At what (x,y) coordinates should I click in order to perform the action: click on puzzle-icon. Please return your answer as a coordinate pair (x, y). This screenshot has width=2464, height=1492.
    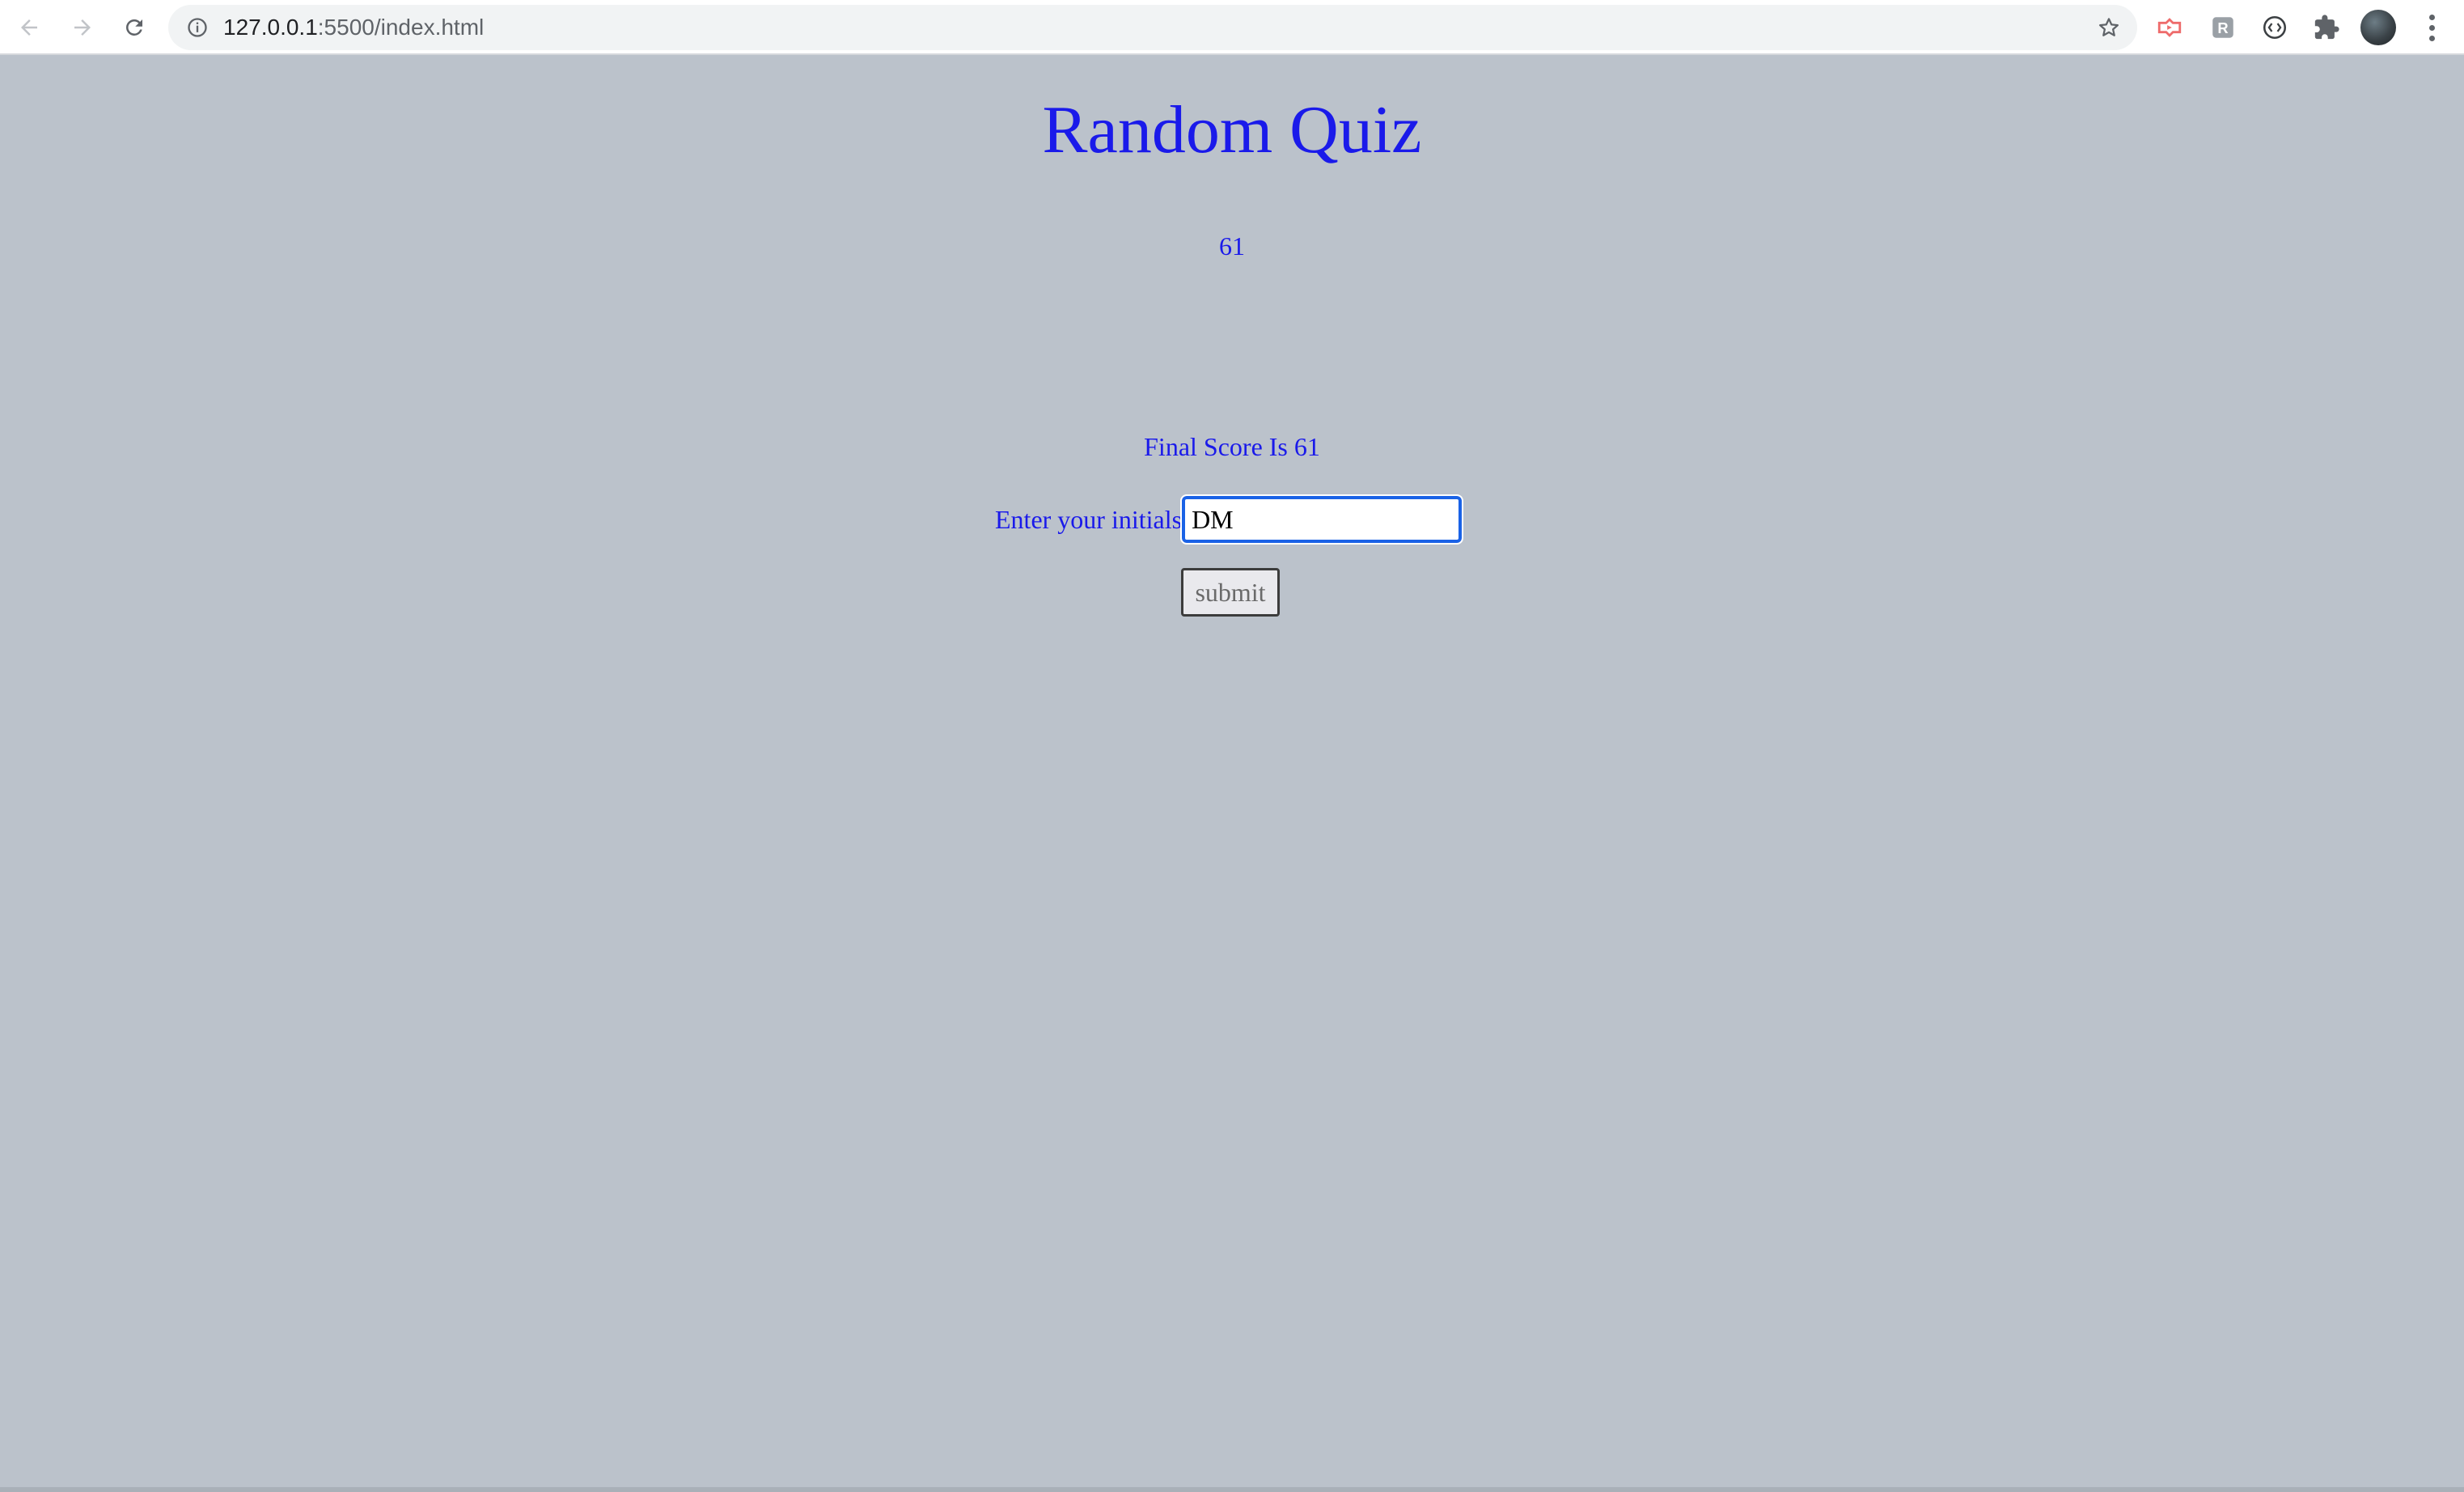
    Looking at the image, I should click on (2326, 27).